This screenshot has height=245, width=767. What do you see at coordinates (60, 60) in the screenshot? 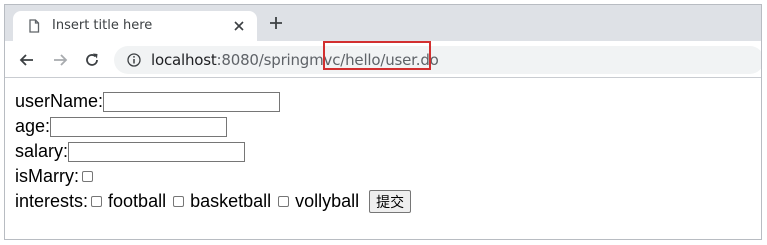
I see `forward-arrow-icon` at bounding box center [60, 60].